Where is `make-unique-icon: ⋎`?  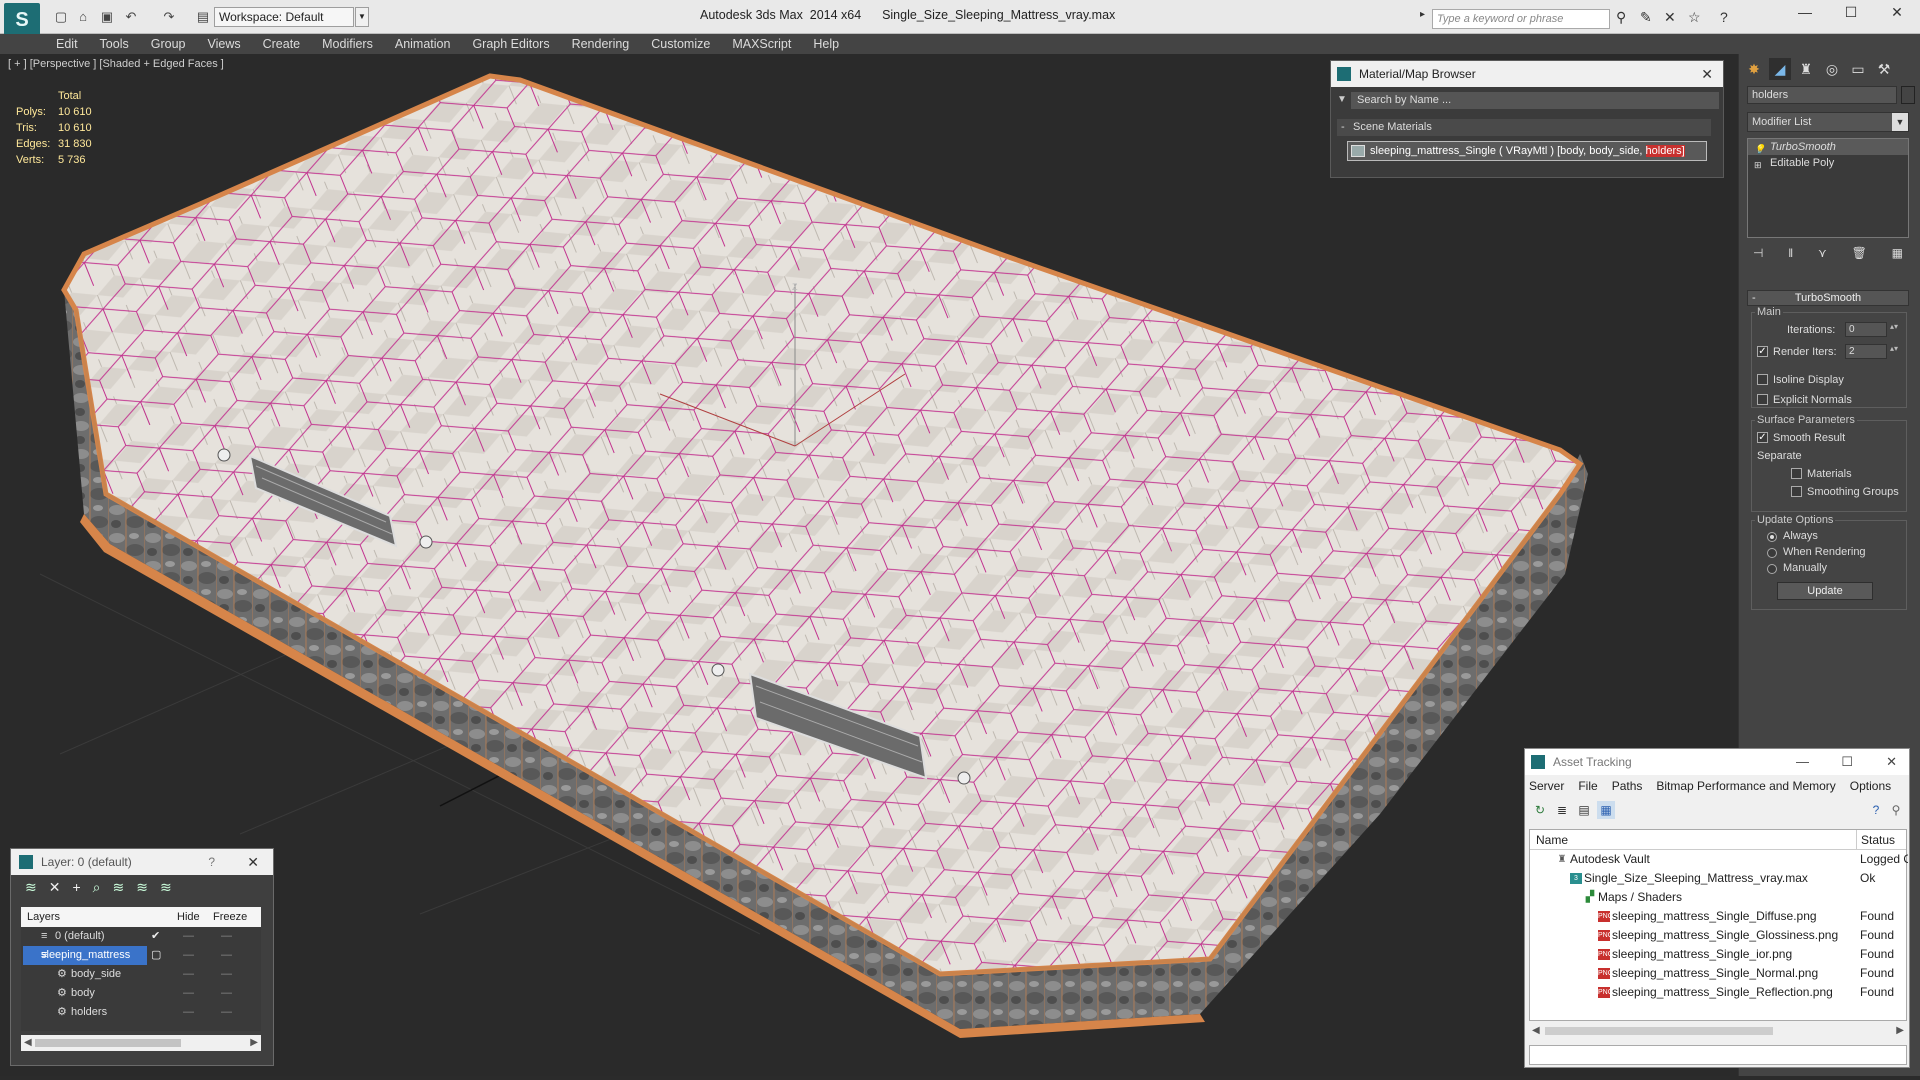
make-unique-icon: ⋎ is located at coordinates (1822, 256).